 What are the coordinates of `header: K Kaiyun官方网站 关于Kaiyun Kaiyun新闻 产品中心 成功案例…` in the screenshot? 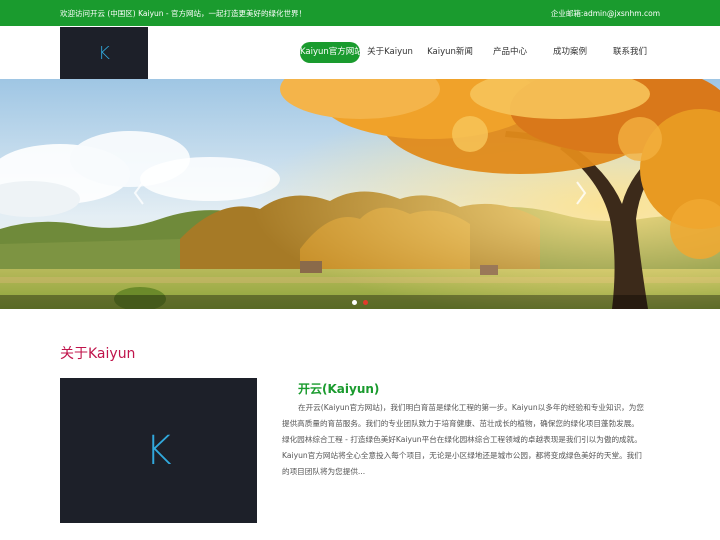 It's located at (360, 52).